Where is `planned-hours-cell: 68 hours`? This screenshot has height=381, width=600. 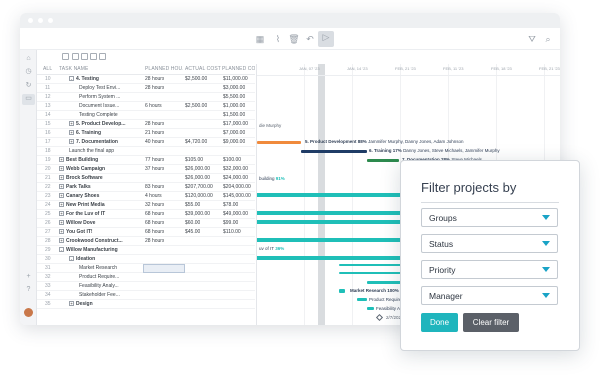
planned-hours-cell: 68 hours is located at coordinates (154, 223).